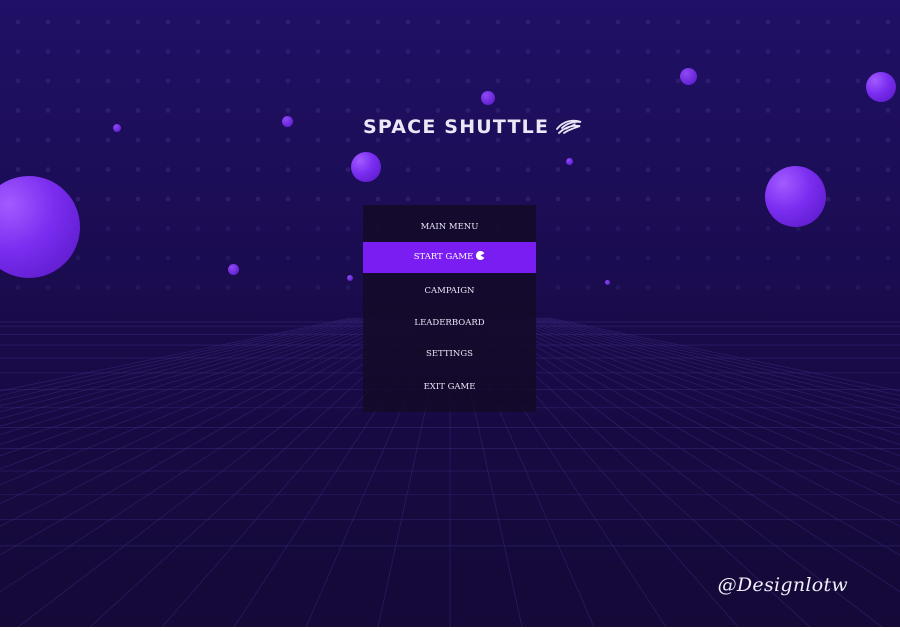  What do you see at coordinates (456, 127) in the screenshot?
I see `game-title-text: SPACE SHUTTLE` at bounding box center [456, 127].